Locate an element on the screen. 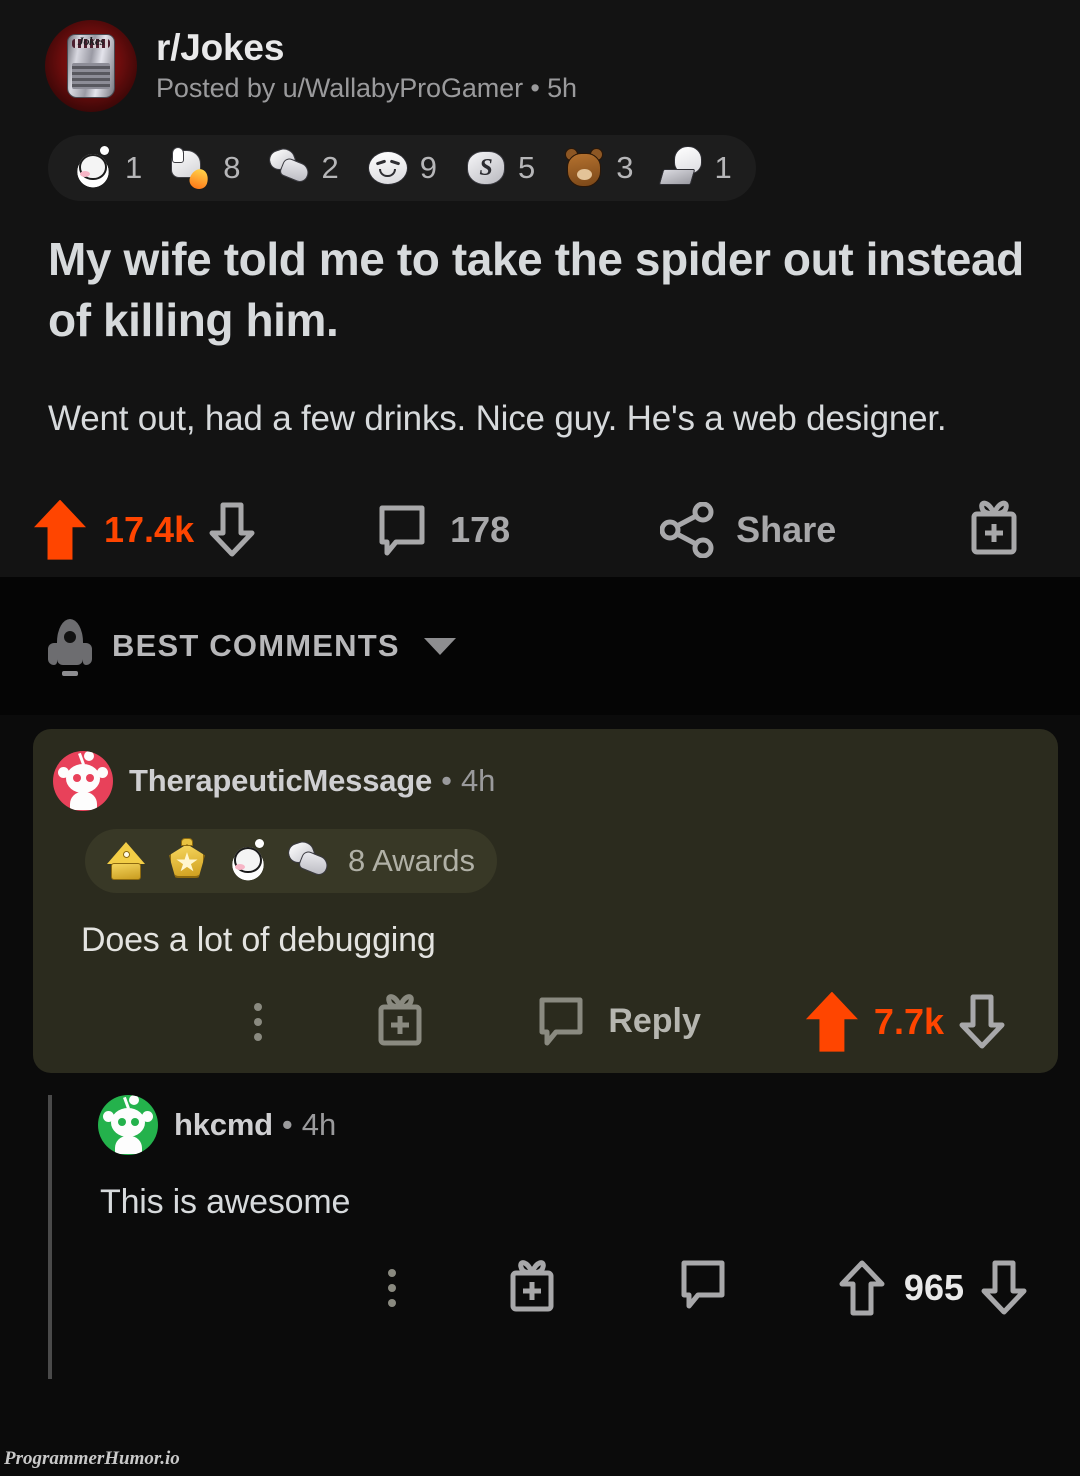 Image resolution: width=1080 pixels, height=1476 pixels. comment-reply-button: Reply is located at coordinates (618, 1022).